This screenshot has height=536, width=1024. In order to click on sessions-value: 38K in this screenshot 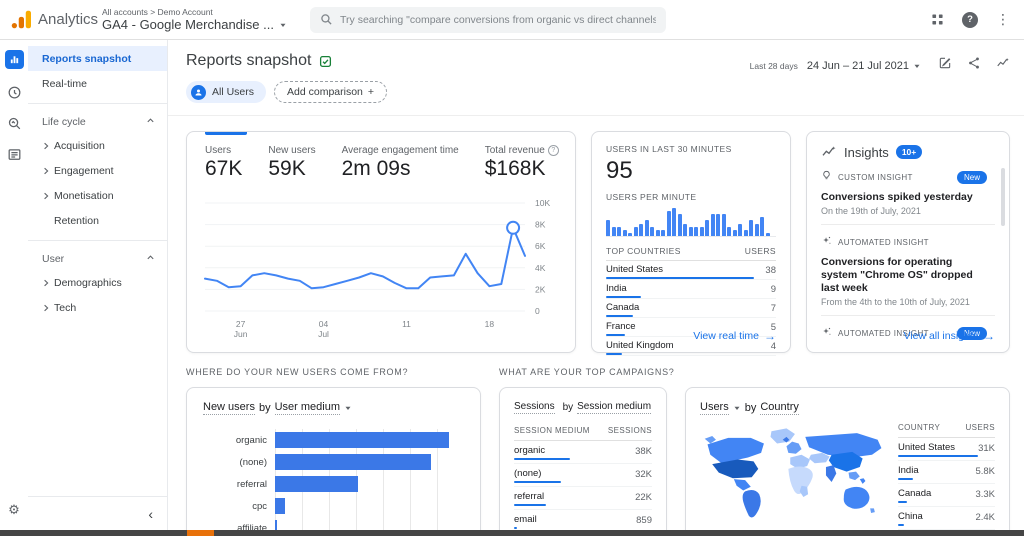, I will do `click(643, 451)`.